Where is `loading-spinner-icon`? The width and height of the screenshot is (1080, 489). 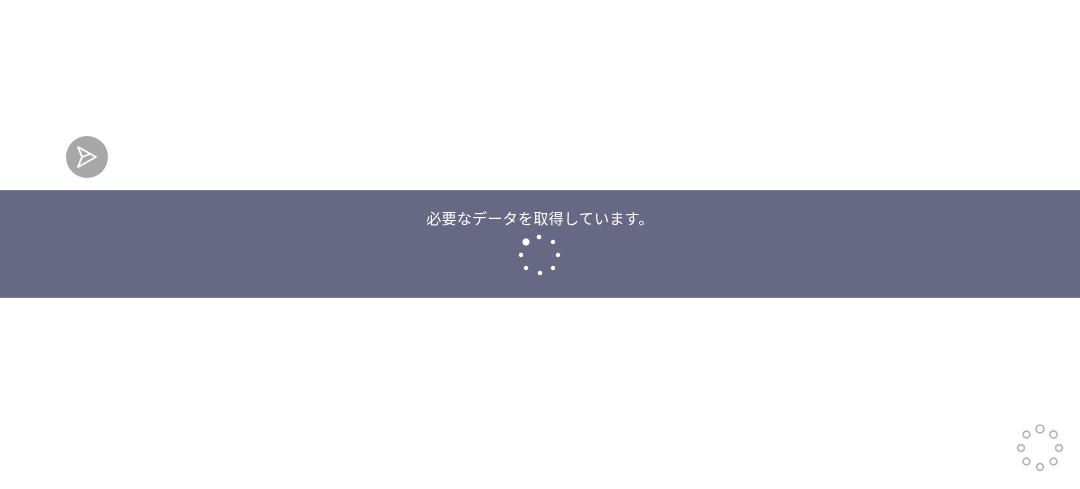
loading-spinner-icon is located at coordinates (539, 255).